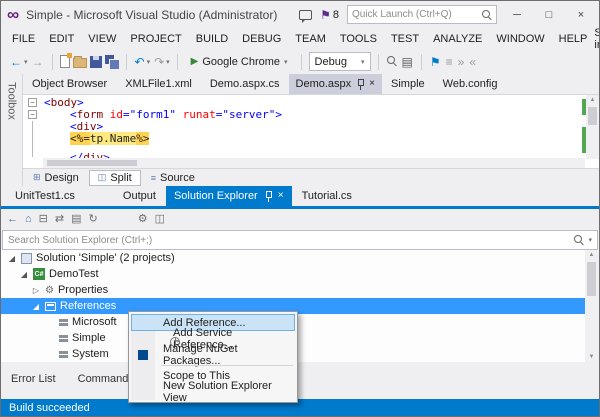  What do you see at coordinates (36, 290) in the screenshot?
I see `expander-collapsed-icon: ▷` at bounding box center [36, 290].